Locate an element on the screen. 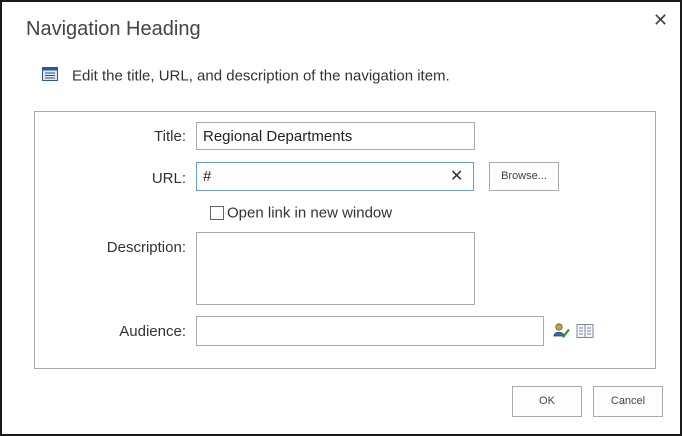  url-label: URL: is located at coordinates (168, 178).